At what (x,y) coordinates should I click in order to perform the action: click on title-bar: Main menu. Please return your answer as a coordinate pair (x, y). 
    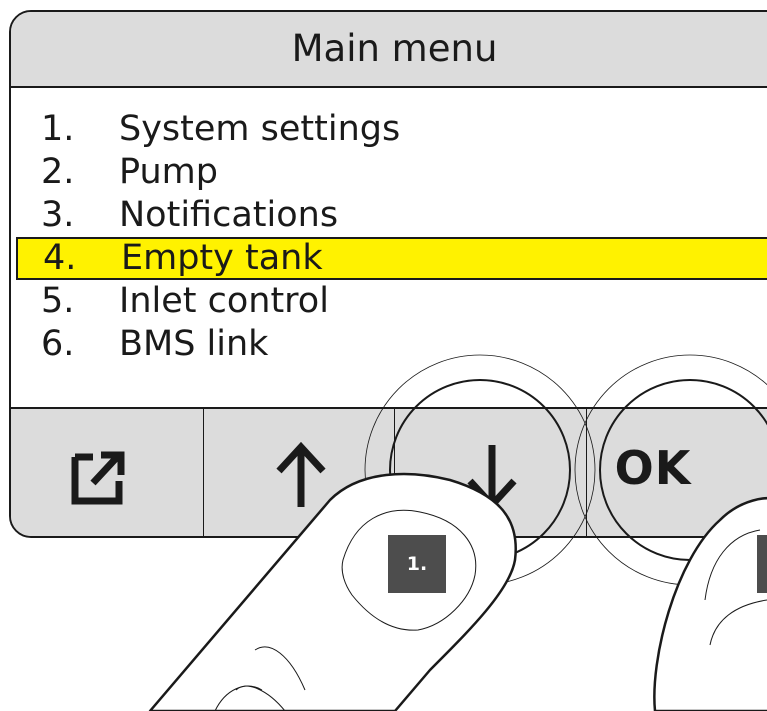
    Looking at the image, I should click on (389, 50).